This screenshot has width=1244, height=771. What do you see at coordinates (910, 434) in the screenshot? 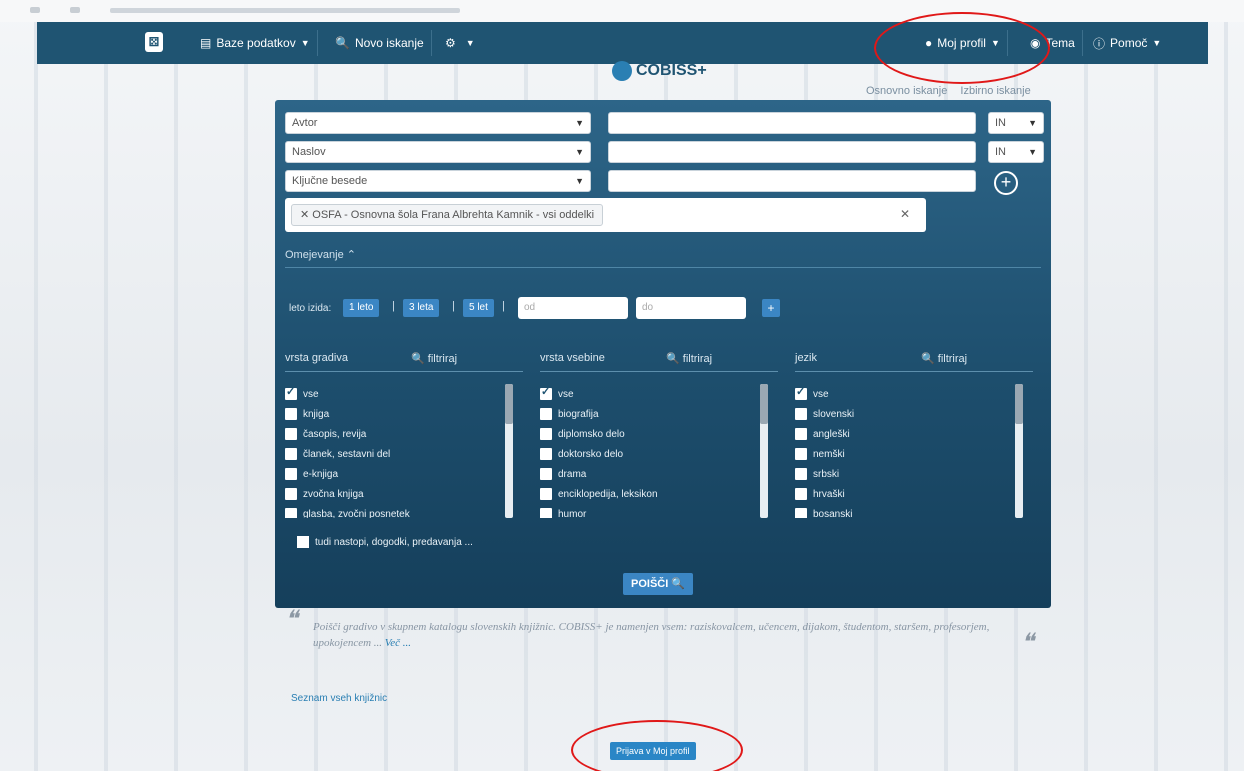
I see `list-item: angleški` at bounding box center [910, 434].